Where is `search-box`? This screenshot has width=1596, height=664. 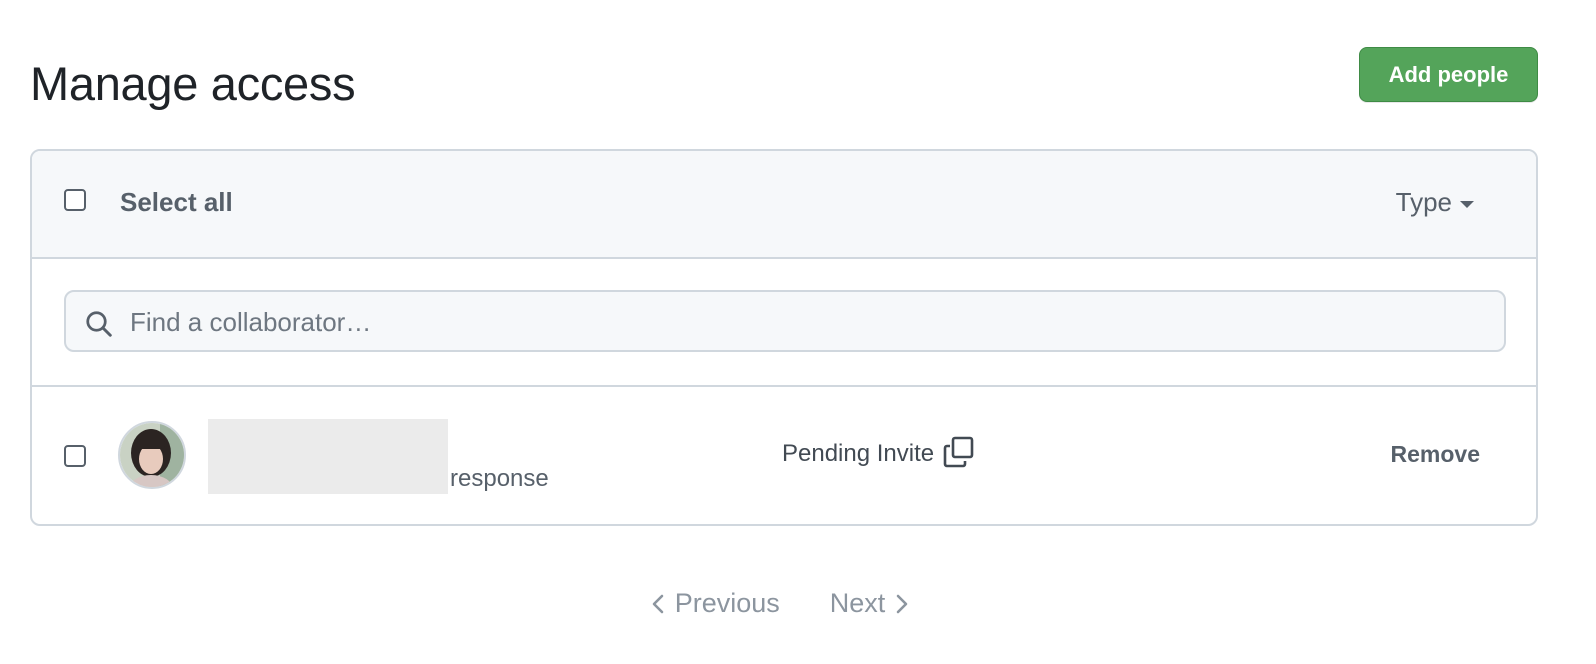 search-box is located at coordinates (785, 321).